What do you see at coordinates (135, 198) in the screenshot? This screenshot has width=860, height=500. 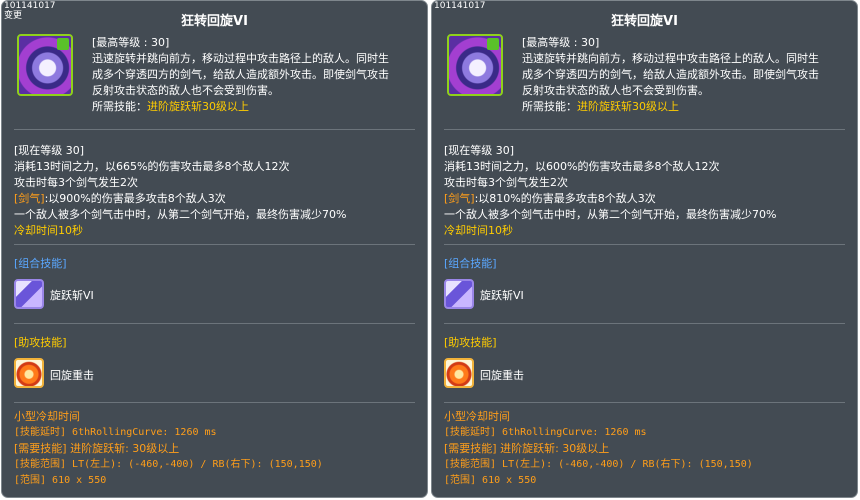 I see `sword-energy-text: :以900%的伤害最多攻击8个敌人3次` at bounding box center [135, 198].